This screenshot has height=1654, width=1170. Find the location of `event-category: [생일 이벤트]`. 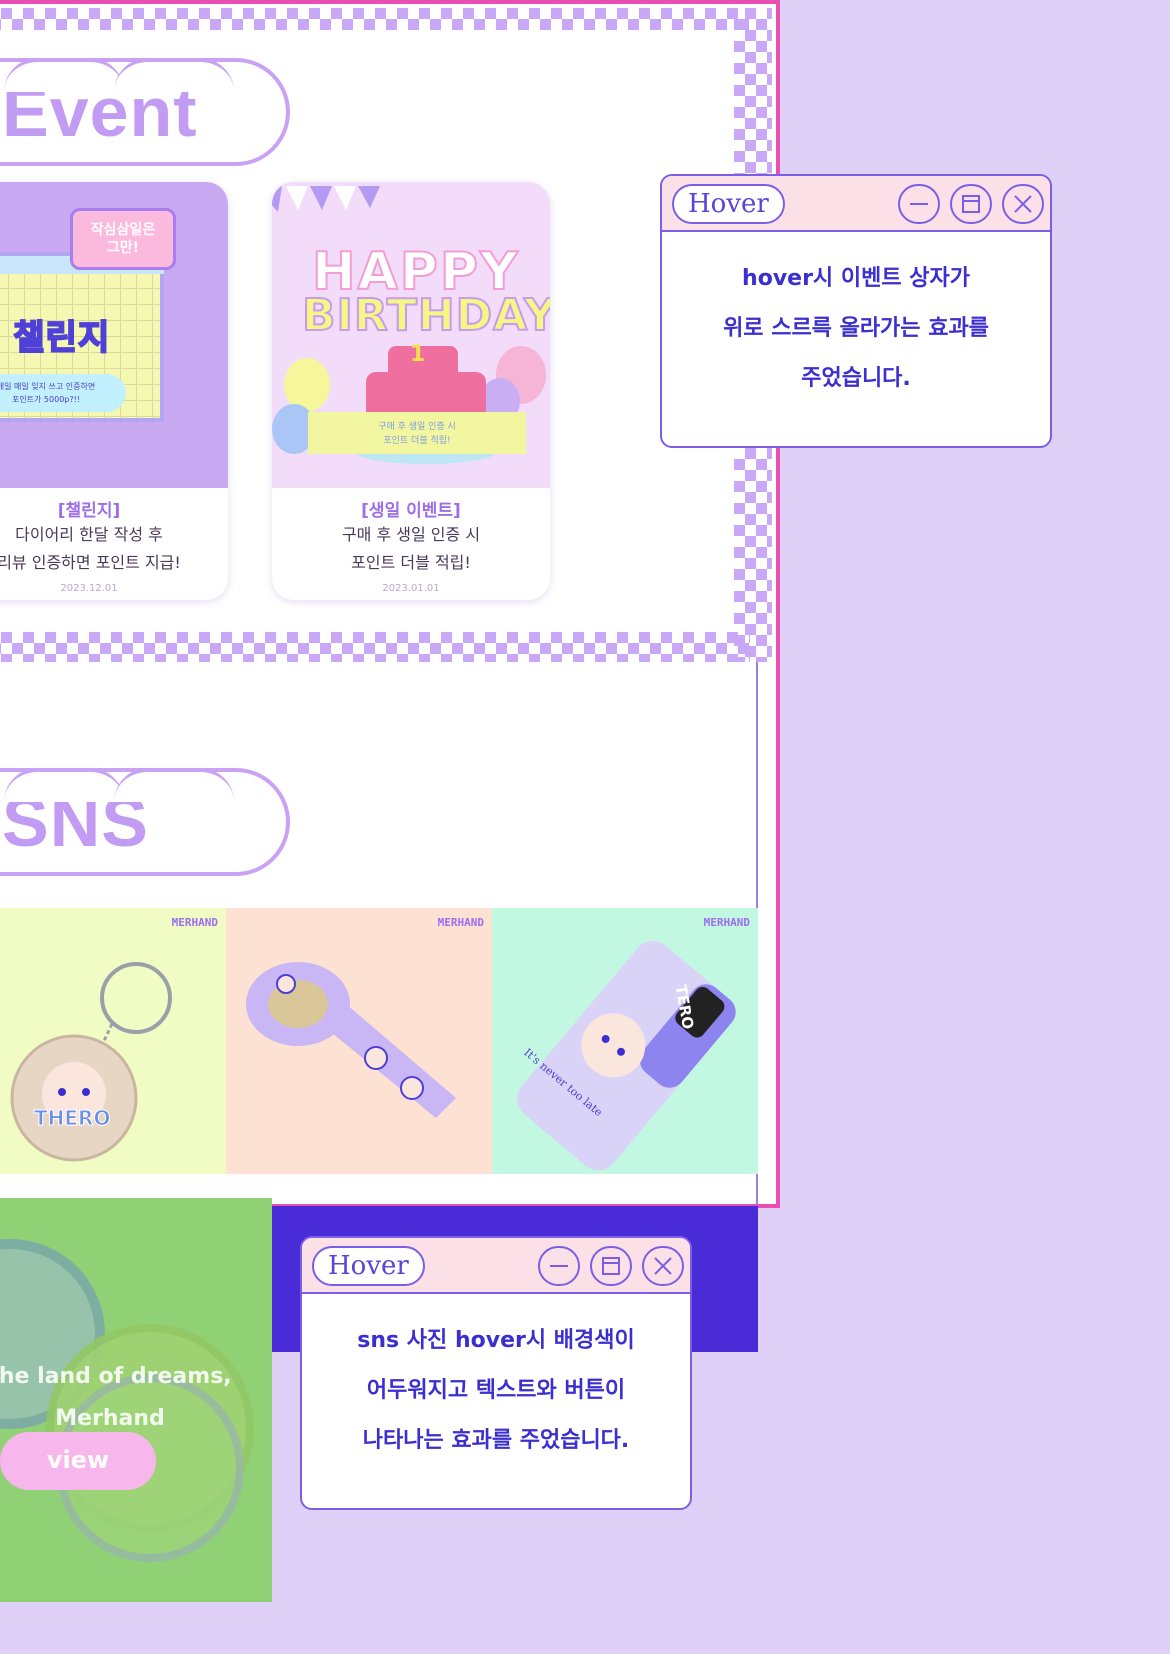

event-category: [생일 이벤트] is located at coordinates (411, 511).